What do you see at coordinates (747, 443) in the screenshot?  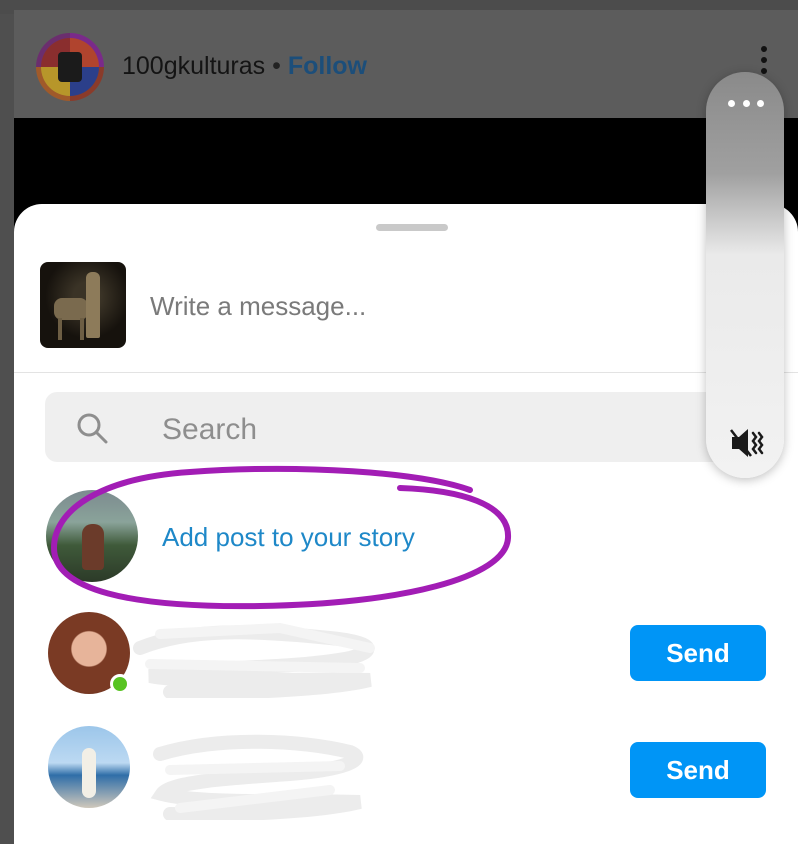 I see `mute-icon` at bounding box center [747, 443].